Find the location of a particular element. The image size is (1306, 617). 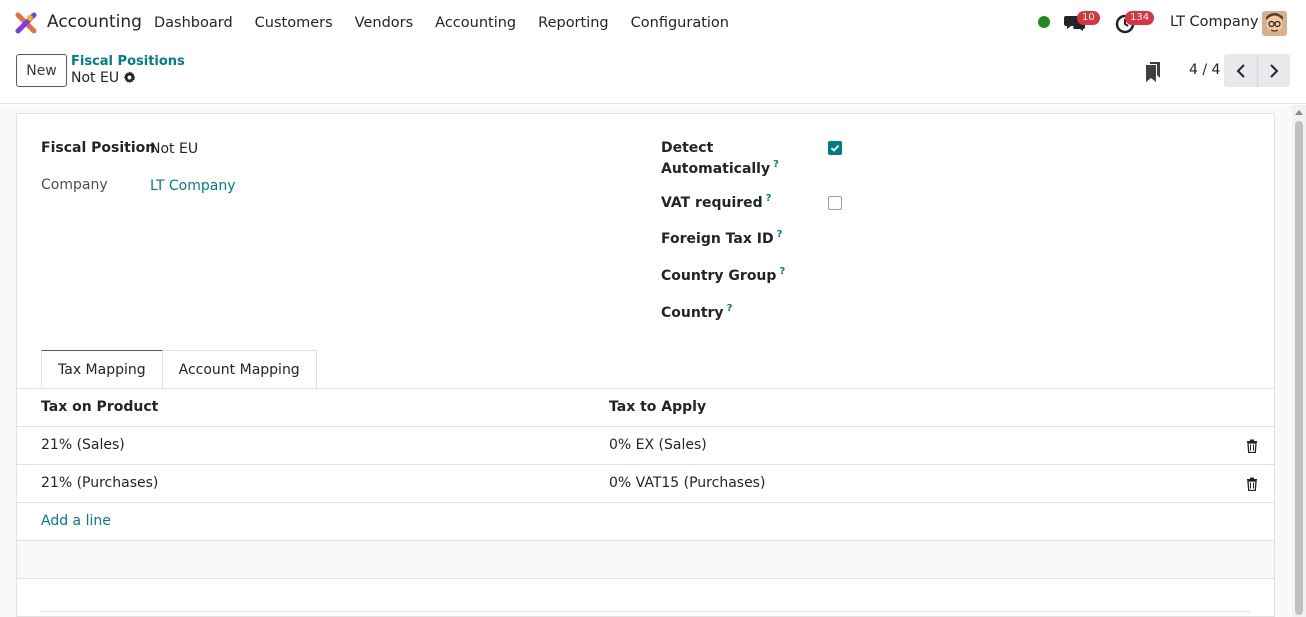

company-switcher: LT Company is located at coordinates (1214, 22).